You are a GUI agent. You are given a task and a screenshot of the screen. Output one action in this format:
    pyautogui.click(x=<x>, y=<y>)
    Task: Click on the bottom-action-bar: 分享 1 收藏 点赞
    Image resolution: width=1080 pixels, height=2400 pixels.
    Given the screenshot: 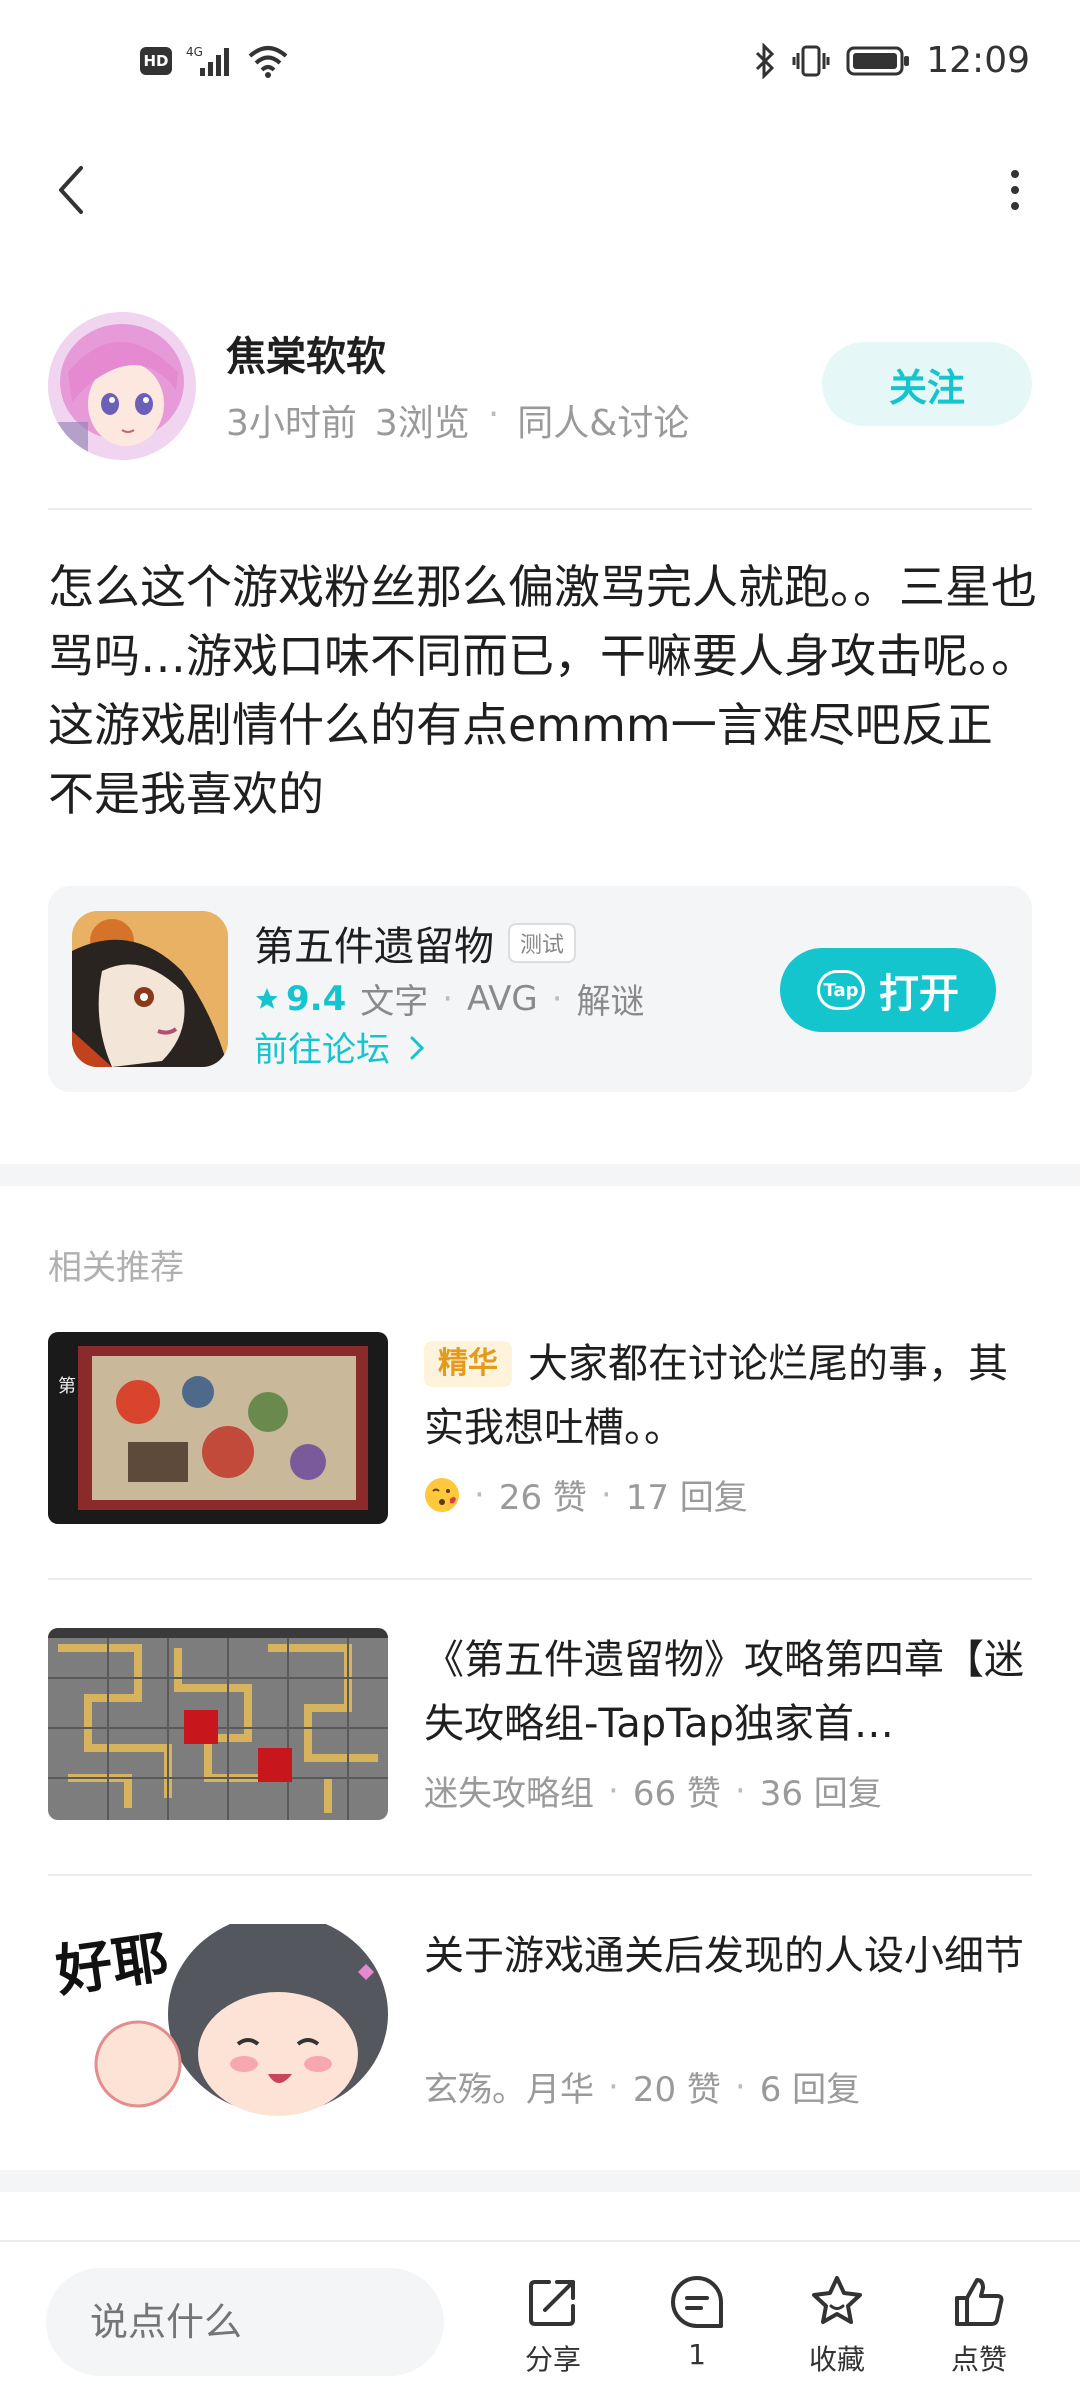 What is the action you would take?
    pyautogui.click(x=540, y=2320)
    